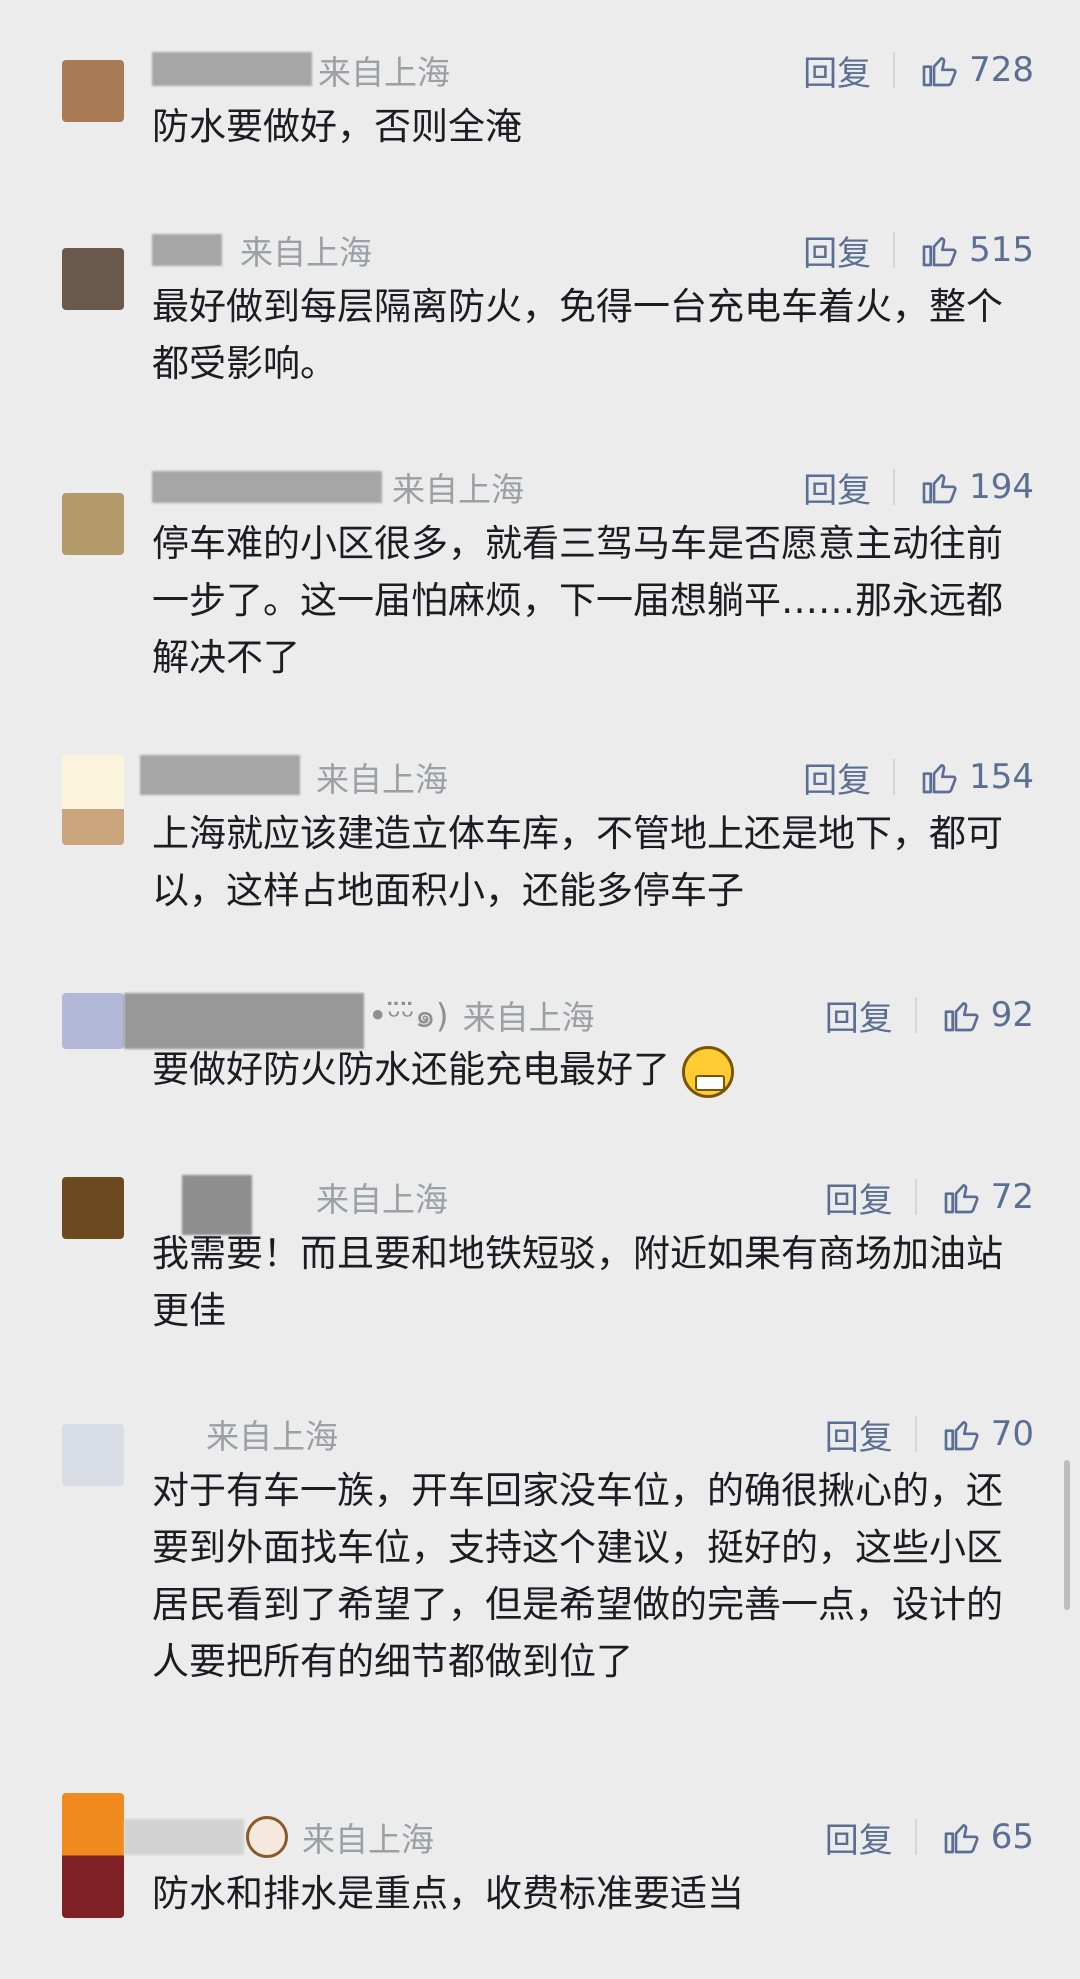 The height and width of the screenshot is (1979, 1080). I want to click on comment-text: 要做好防火防水还能充电最好了, so click(593, 1069).